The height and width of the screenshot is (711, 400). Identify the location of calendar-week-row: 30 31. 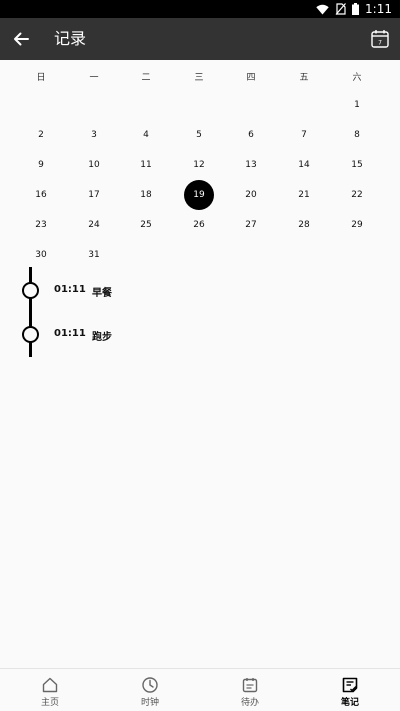
(200, 255).